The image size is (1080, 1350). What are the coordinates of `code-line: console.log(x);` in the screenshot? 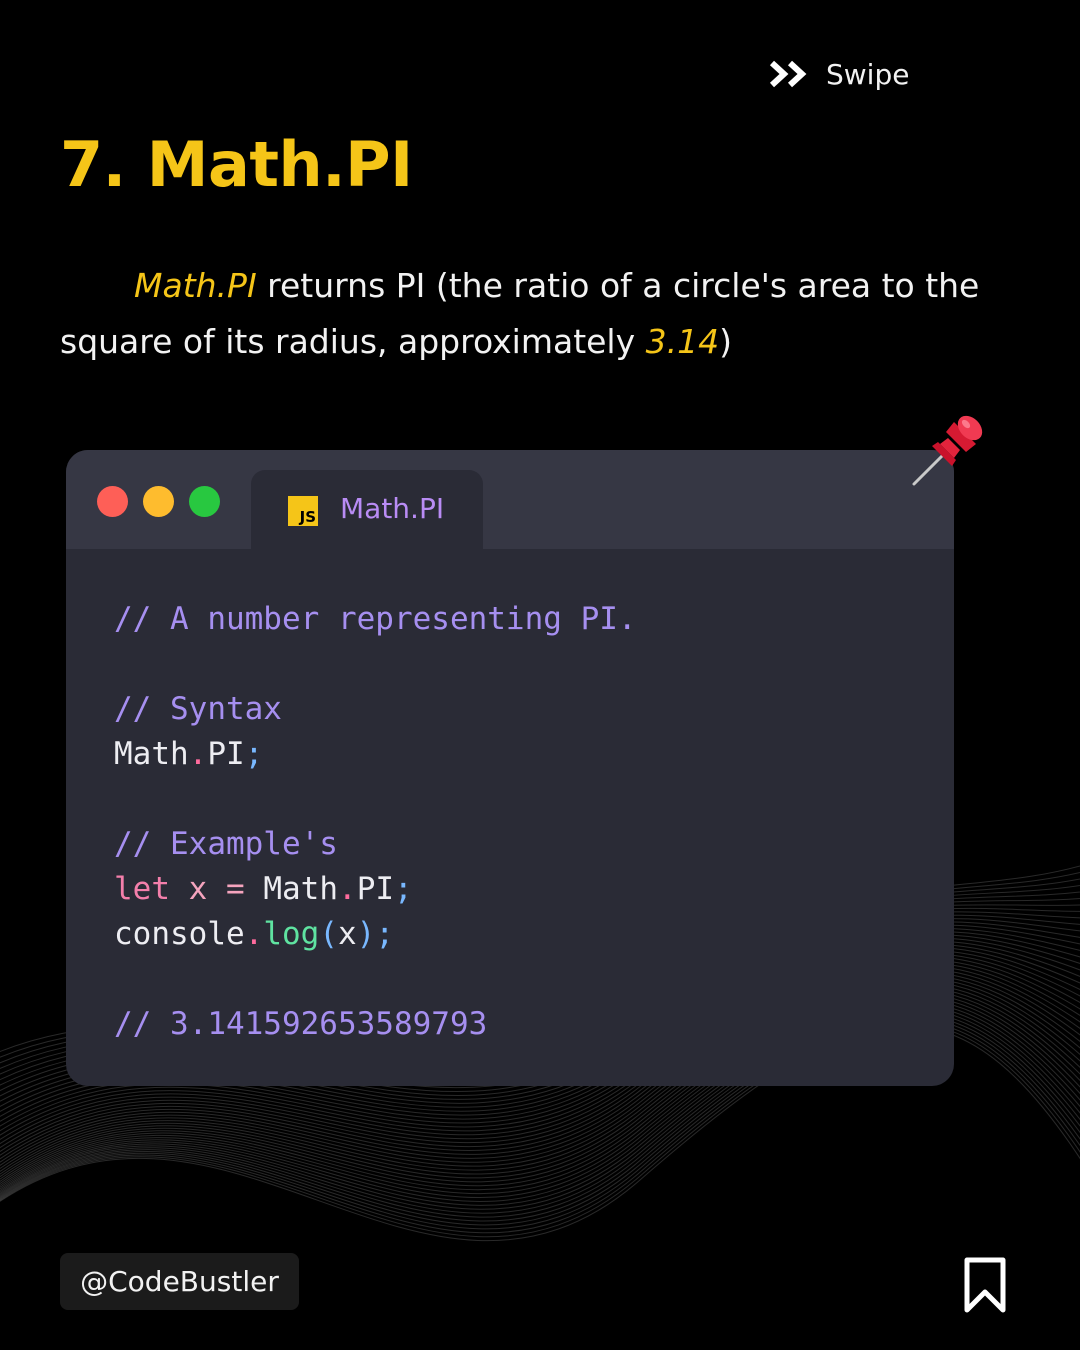 It's located at (375, 934).